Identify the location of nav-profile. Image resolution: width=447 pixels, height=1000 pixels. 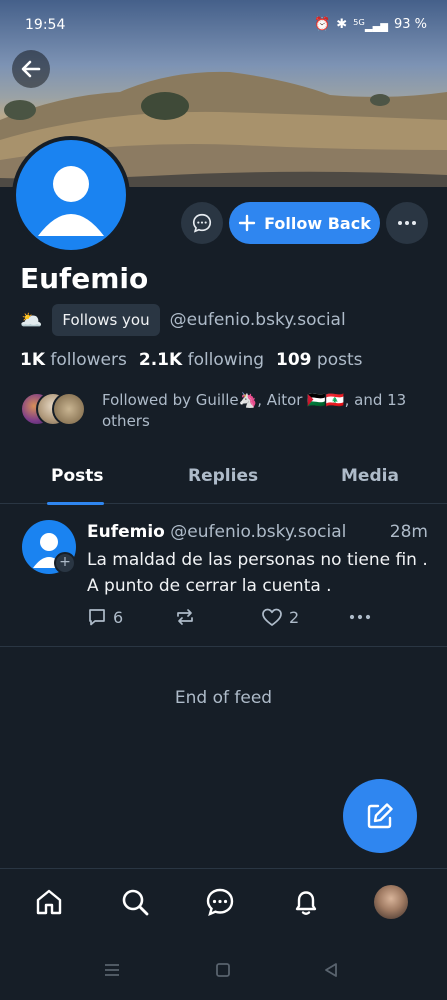
(391, 902).